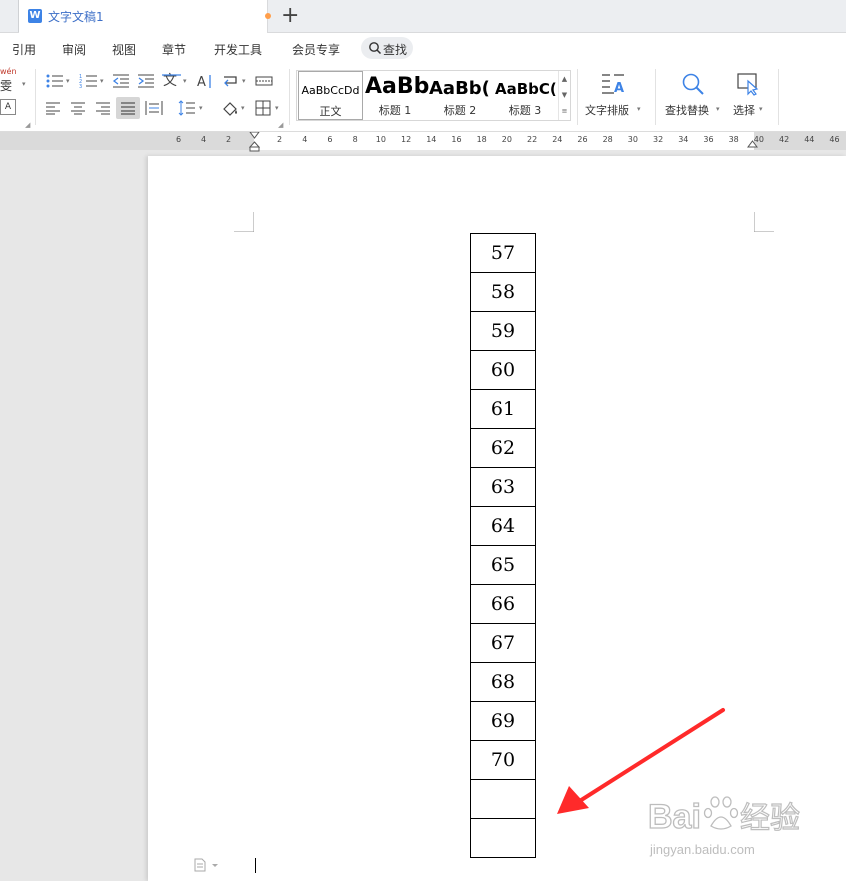  I want to click on table-cell: 57, so click(503, 252).